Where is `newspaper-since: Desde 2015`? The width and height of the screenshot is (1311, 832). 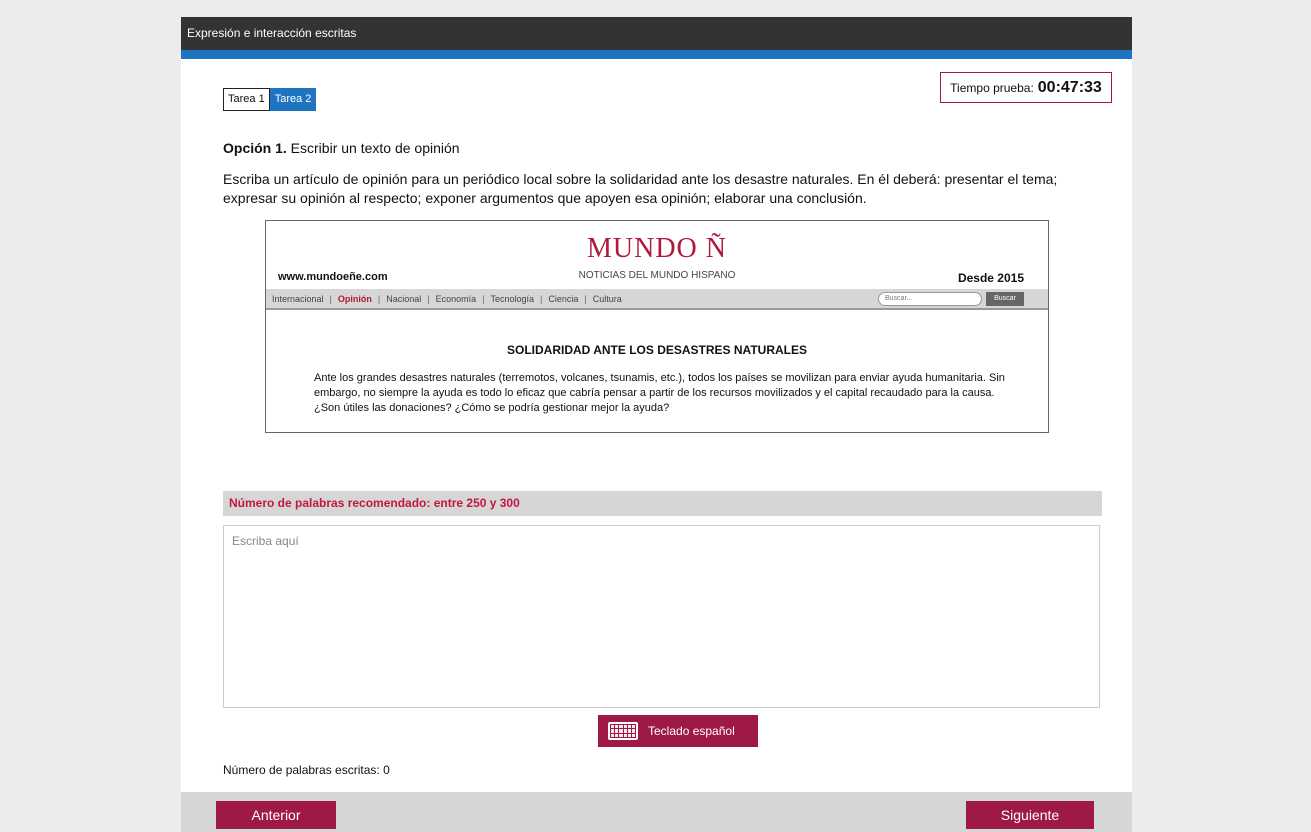
newspaper-since: Desde 2015 is located at coordinates (990, 278).